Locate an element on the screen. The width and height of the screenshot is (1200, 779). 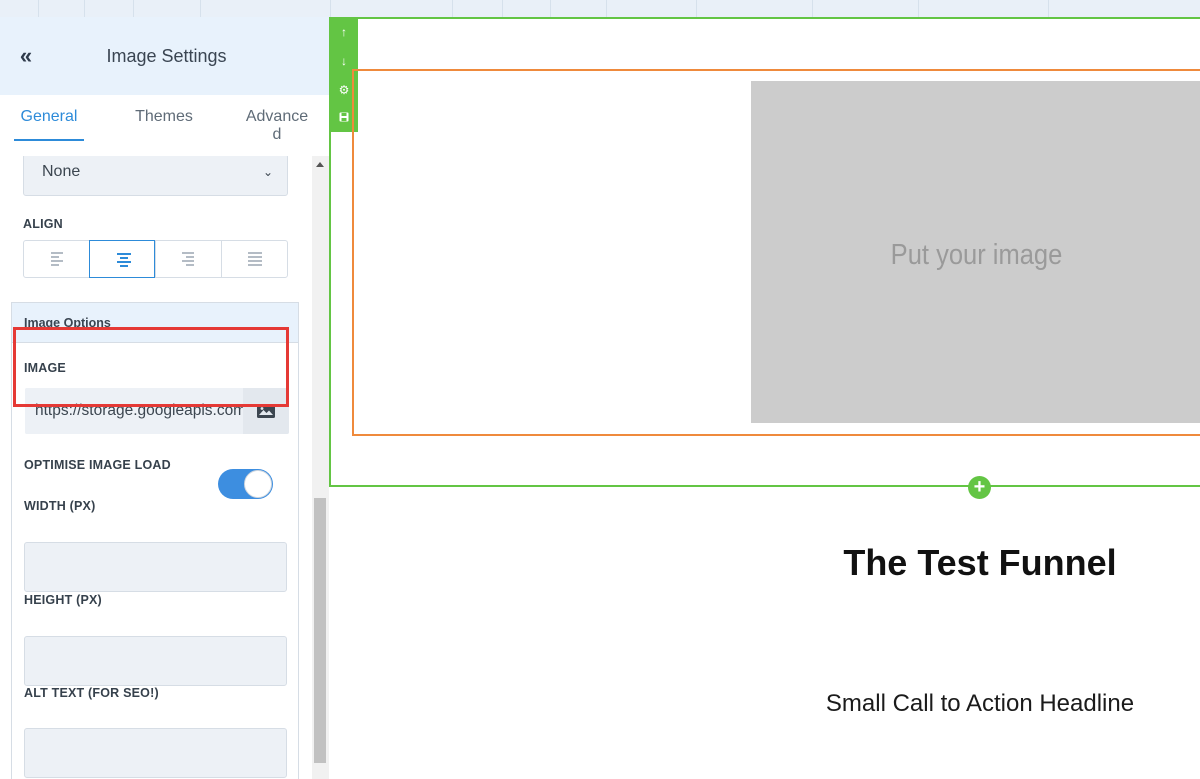
active-tab-indicator is located at coordinates (49, 140).